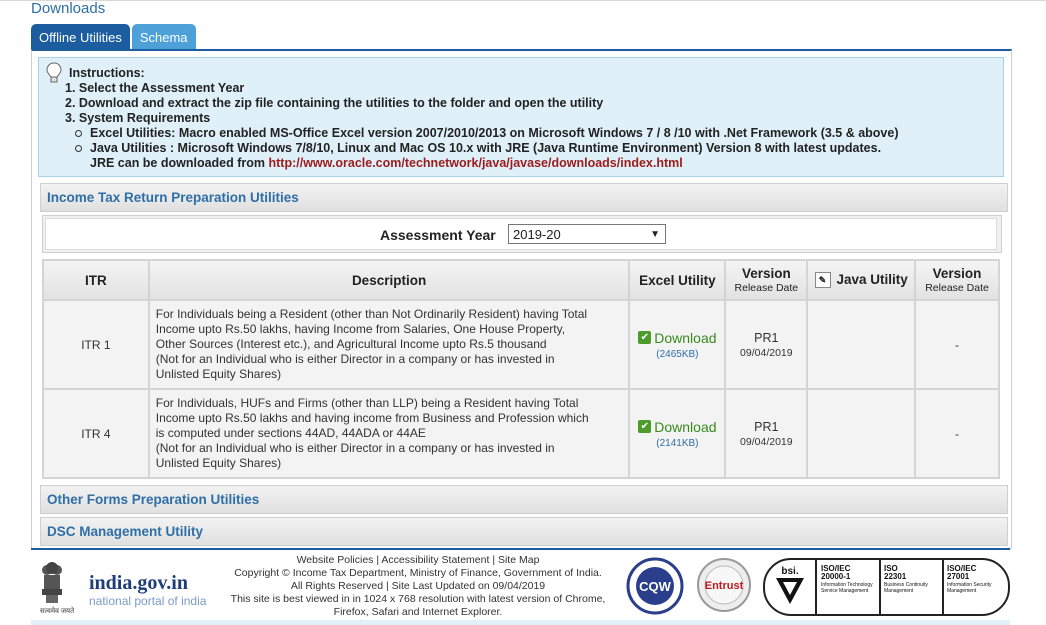  I want to click on col-header-version: Version Release Date, so click(766, 280).